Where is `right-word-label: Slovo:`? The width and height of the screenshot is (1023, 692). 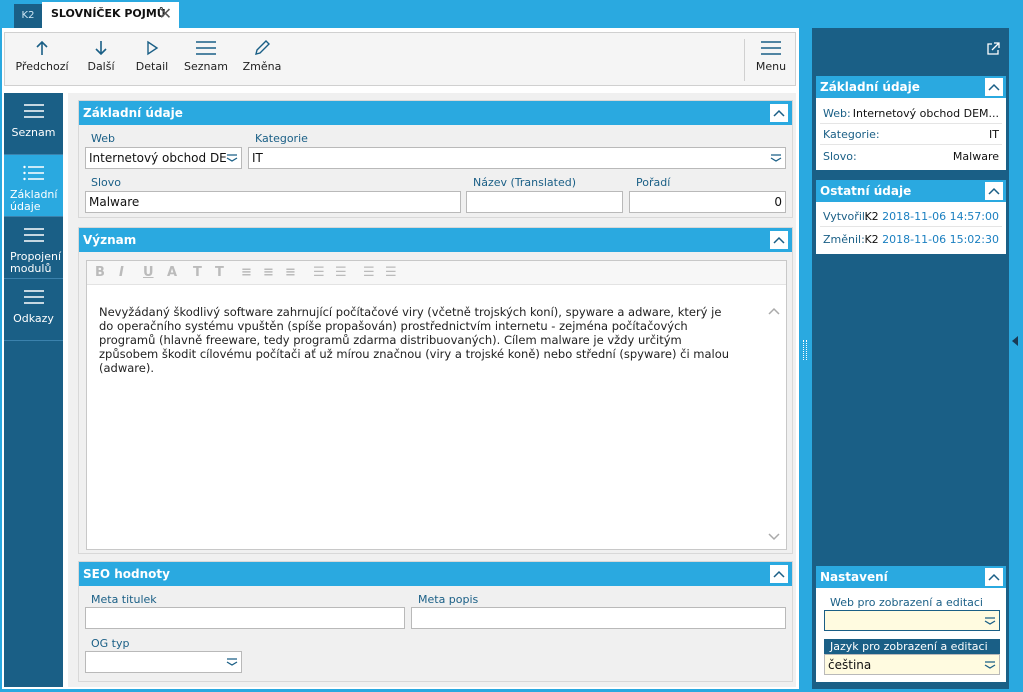 right-word-label: Slovo: is located at coordinates (840, 156).